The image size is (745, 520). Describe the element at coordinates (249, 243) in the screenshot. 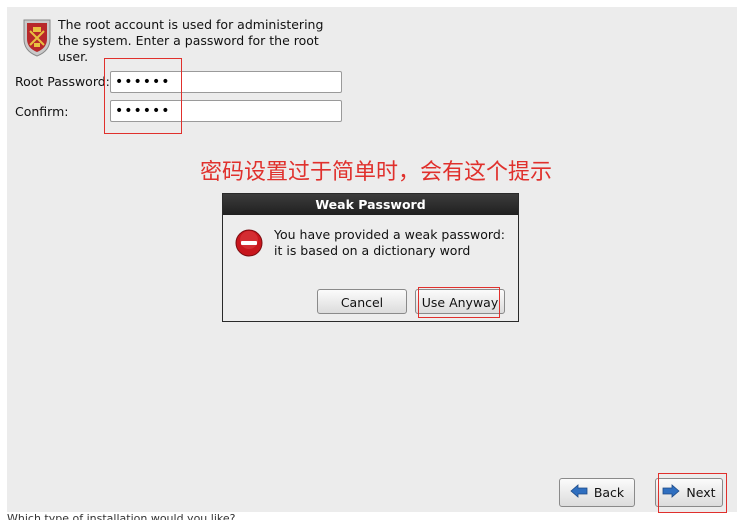

I see `error-icon` at that location.